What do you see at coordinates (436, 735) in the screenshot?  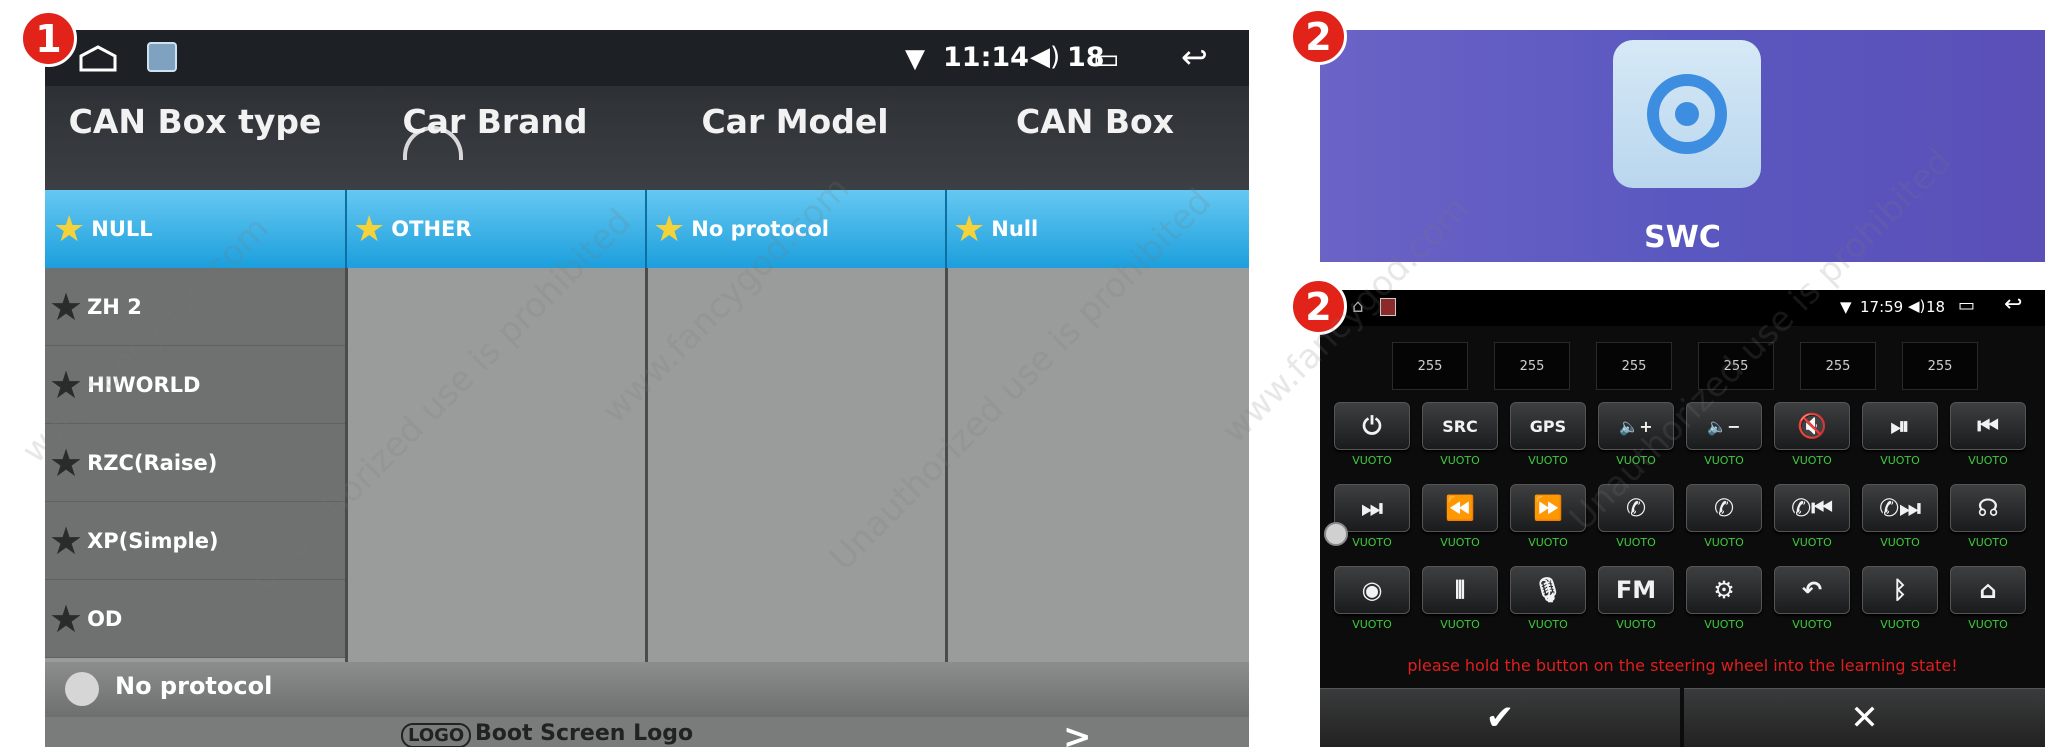 I see `logo-badge: LOGO` at bounding box center [436, 735].